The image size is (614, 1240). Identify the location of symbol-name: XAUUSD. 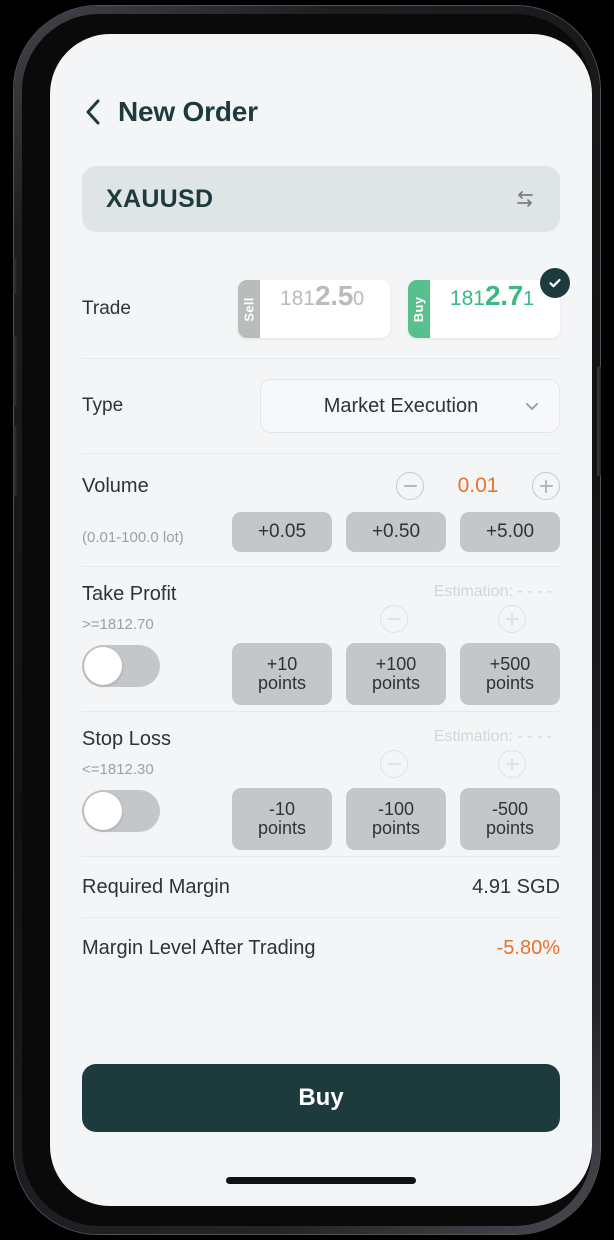
(160, 198).